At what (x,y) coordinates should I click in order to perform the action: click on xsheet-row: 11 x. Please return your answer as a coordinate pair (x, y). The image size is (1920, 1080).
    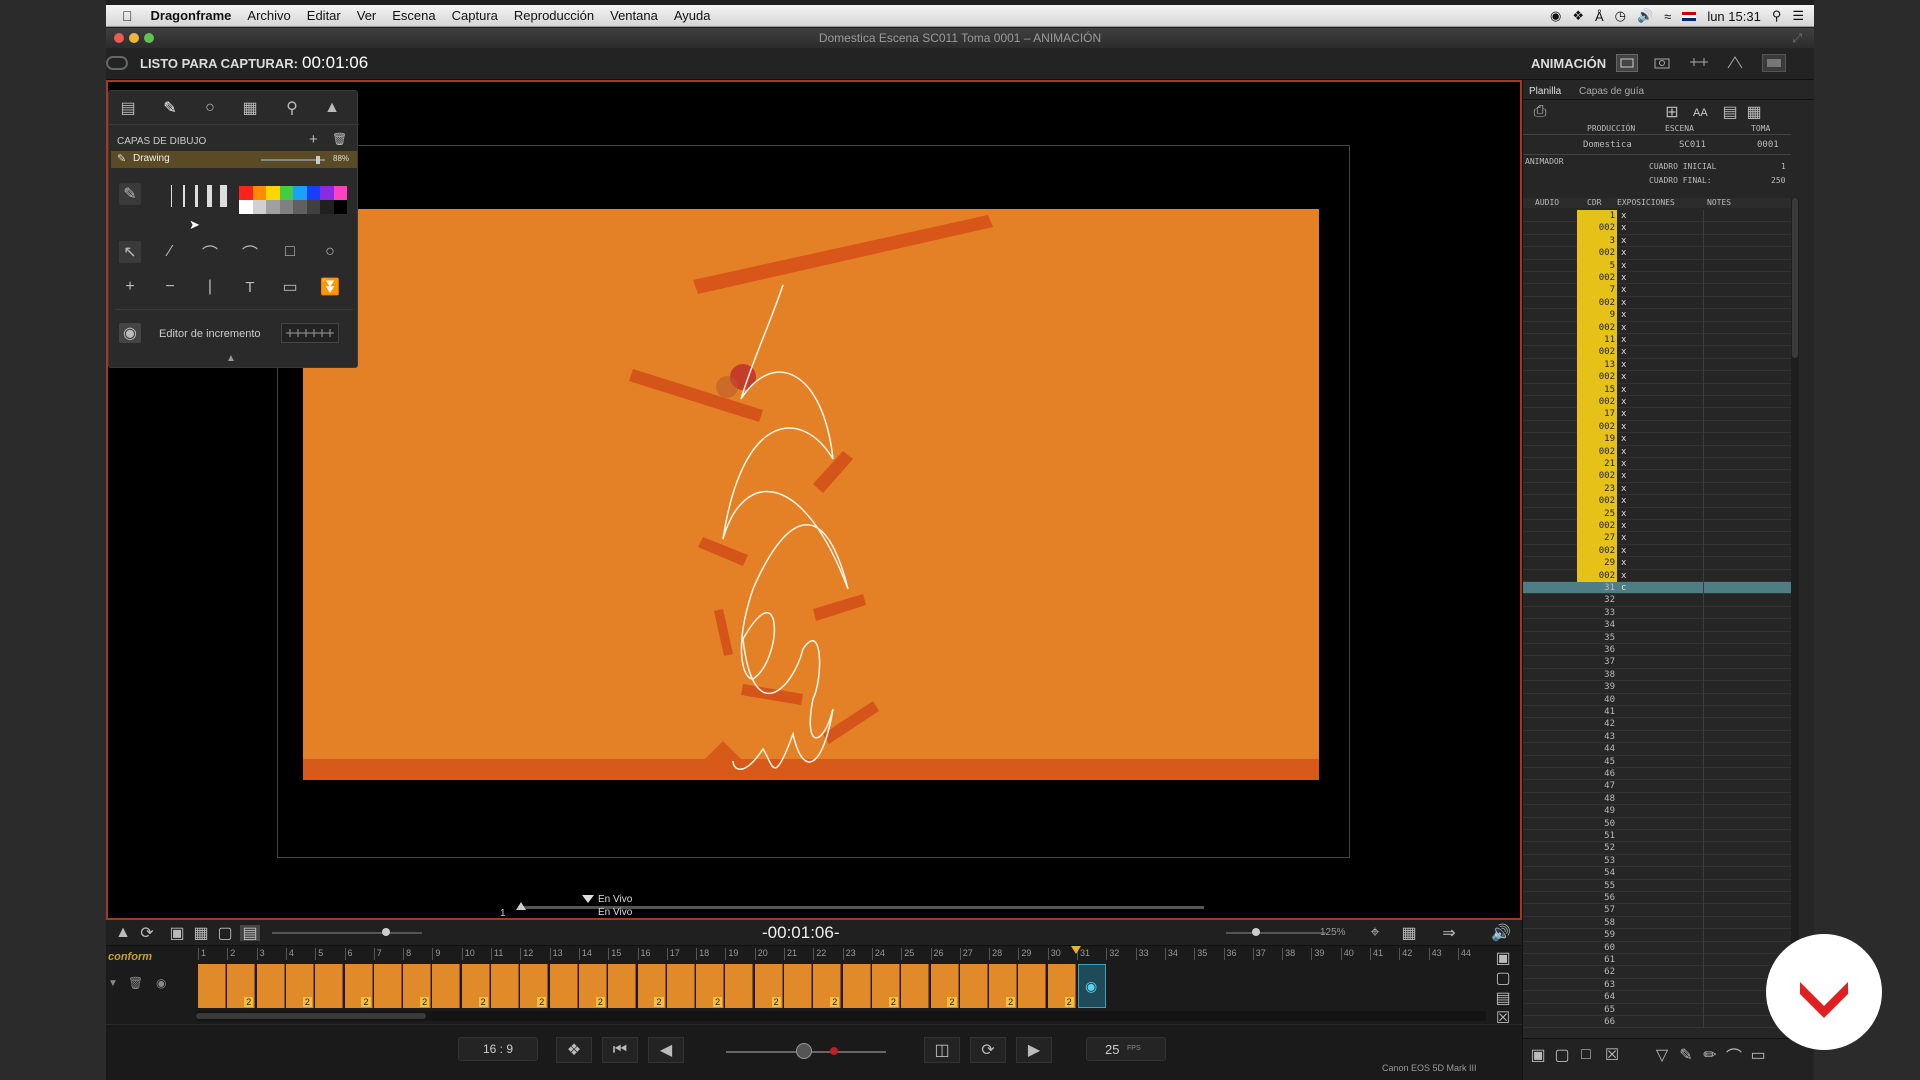
    Looking at the image, I should click on (1657, 340).